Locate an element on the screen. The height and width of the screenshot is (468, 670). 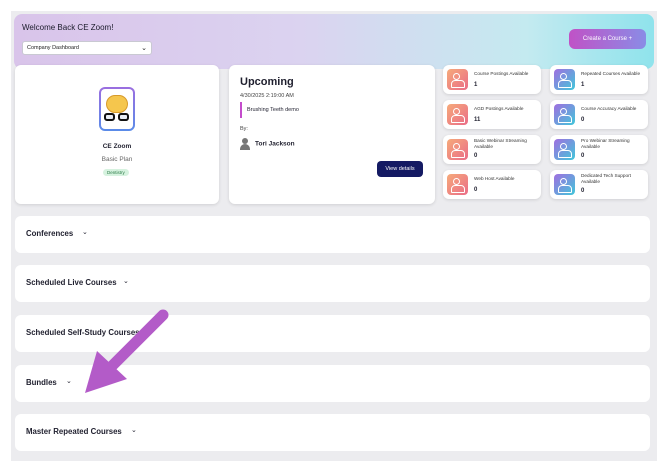
stat-card: Pro Webinar Streaming Available 0 is located at coordinates (599, 149).